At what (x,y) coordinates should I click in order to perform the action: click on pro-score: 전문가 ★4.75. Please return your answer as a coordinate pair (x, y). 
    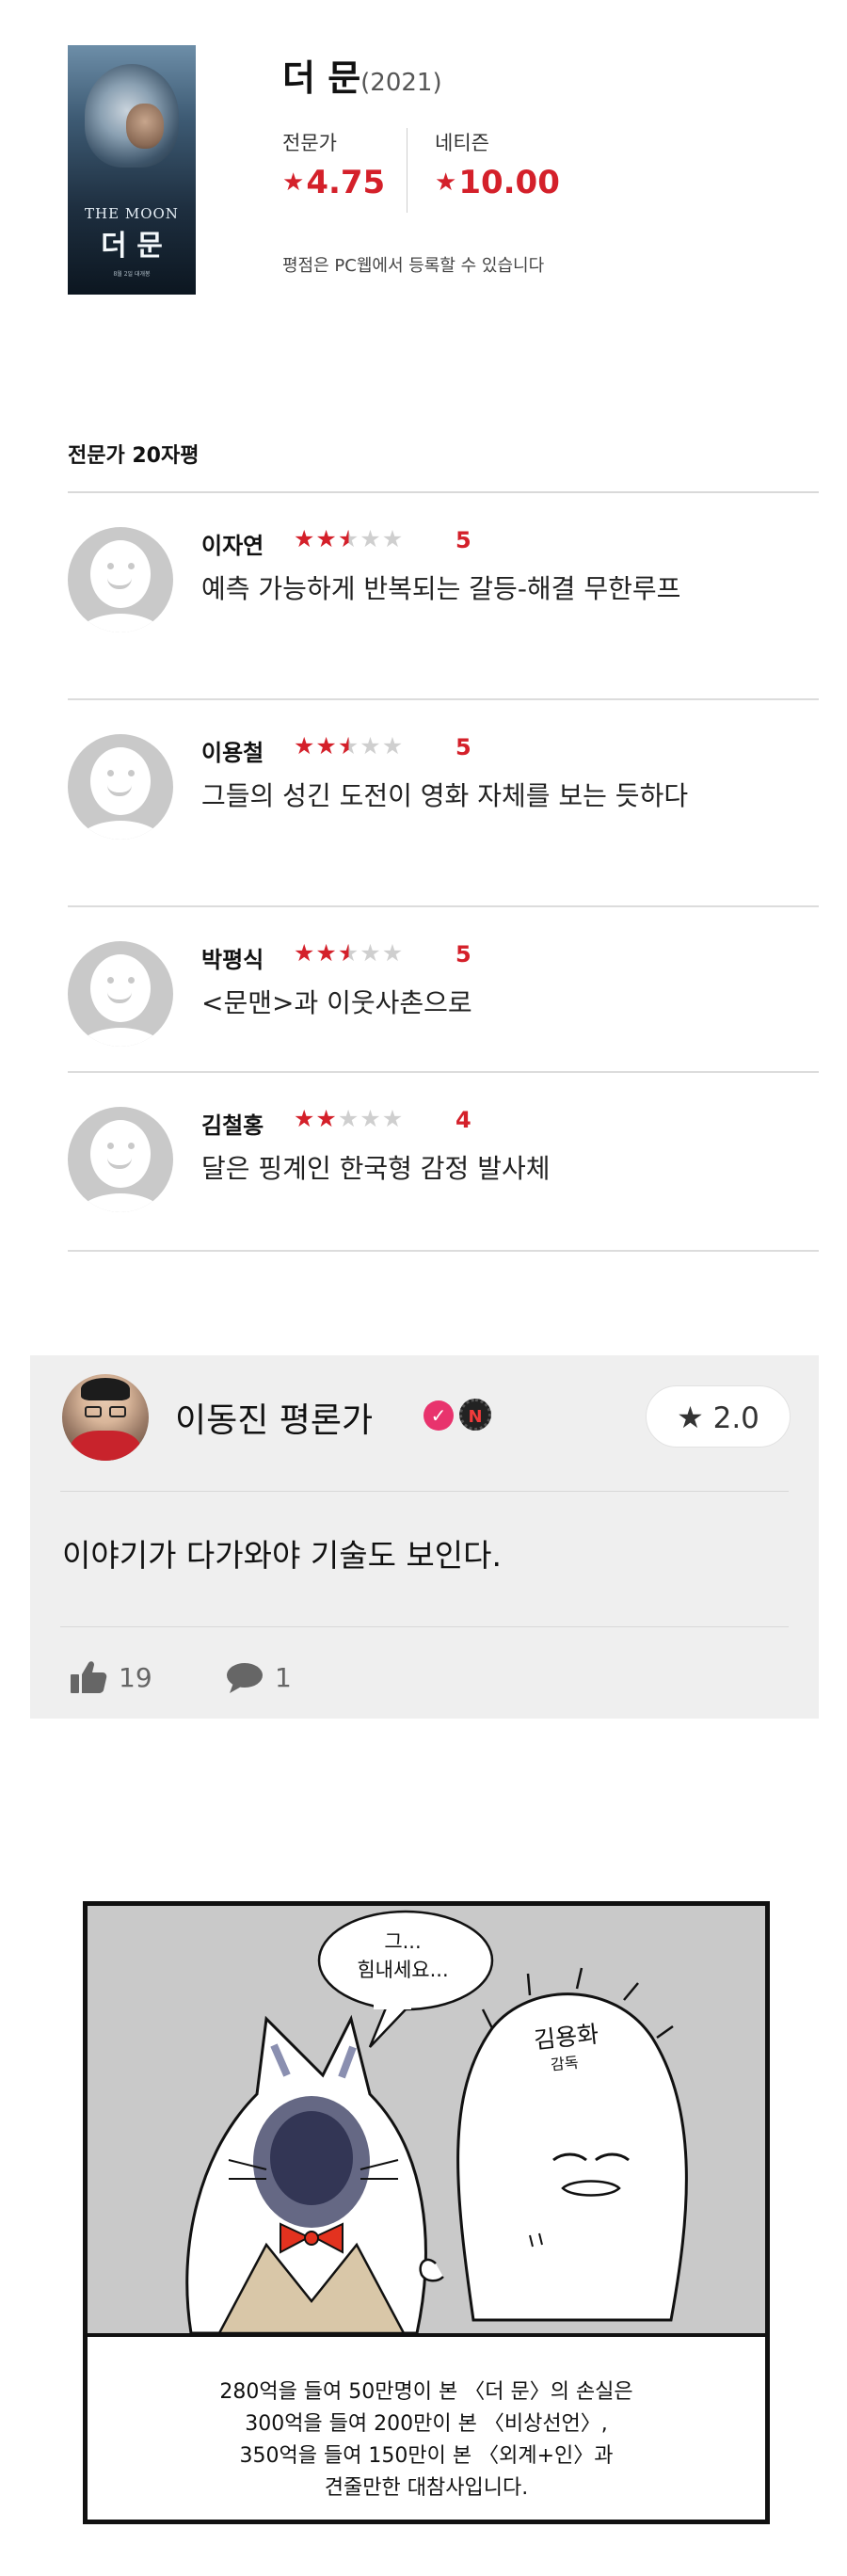
    Looking at the image, I should click on (333, 164).